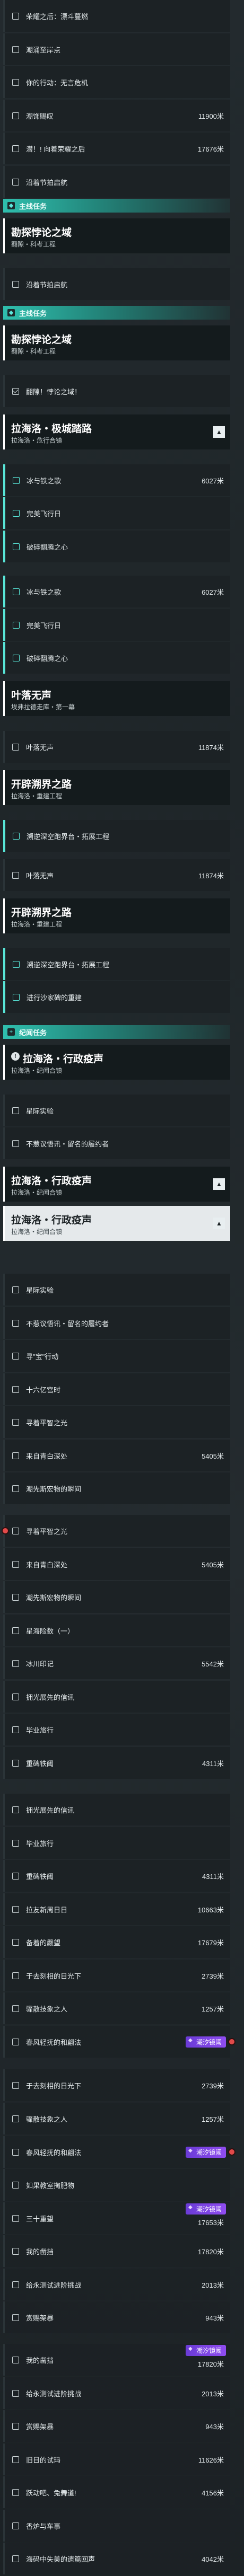 Image resolution: width=244 pixels, height=2576 pixels. What do you see at coordinates (117, 997) in the screenshot?
I see `quest-item: 进行沙家碑的重建` at bounding box center [117, 997].